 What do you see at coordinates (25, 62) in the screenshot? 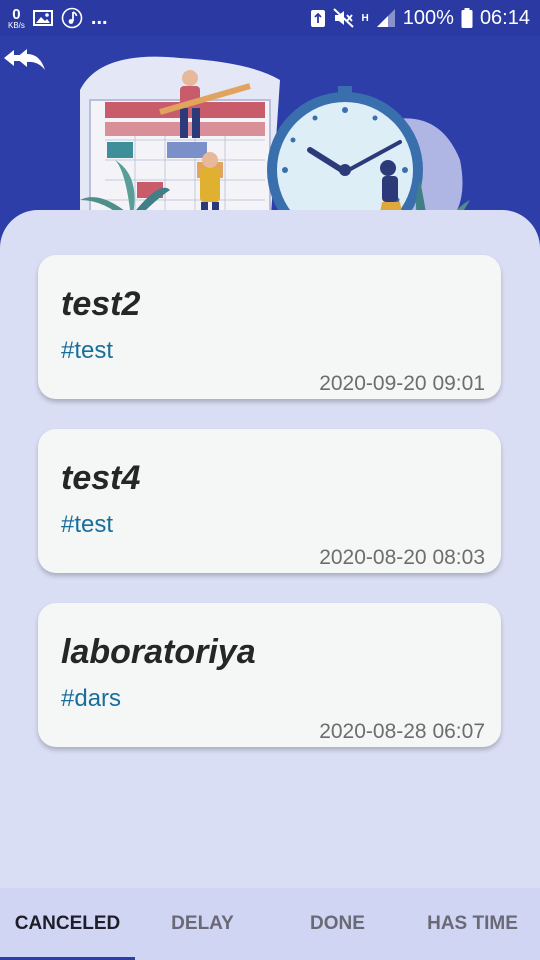
I see `double-back-arrow-icon` at bounding box center [25, 62].